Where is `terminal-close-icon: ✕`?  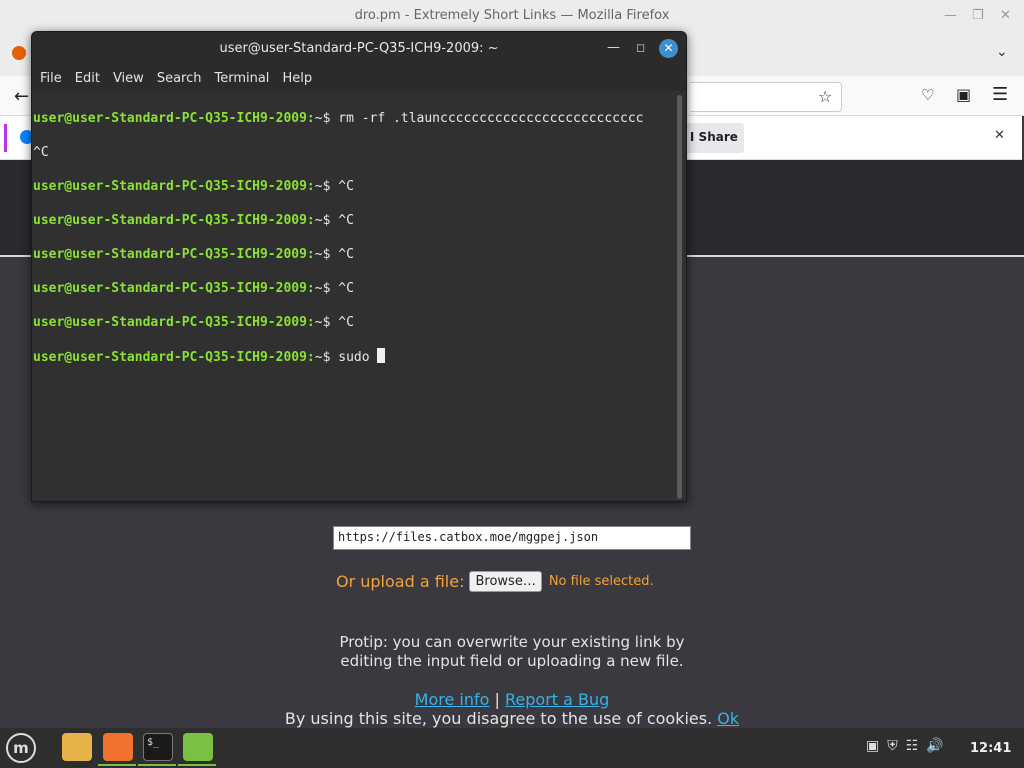 terminal-close-icon: ✕ is located at coordinates (668, 48).